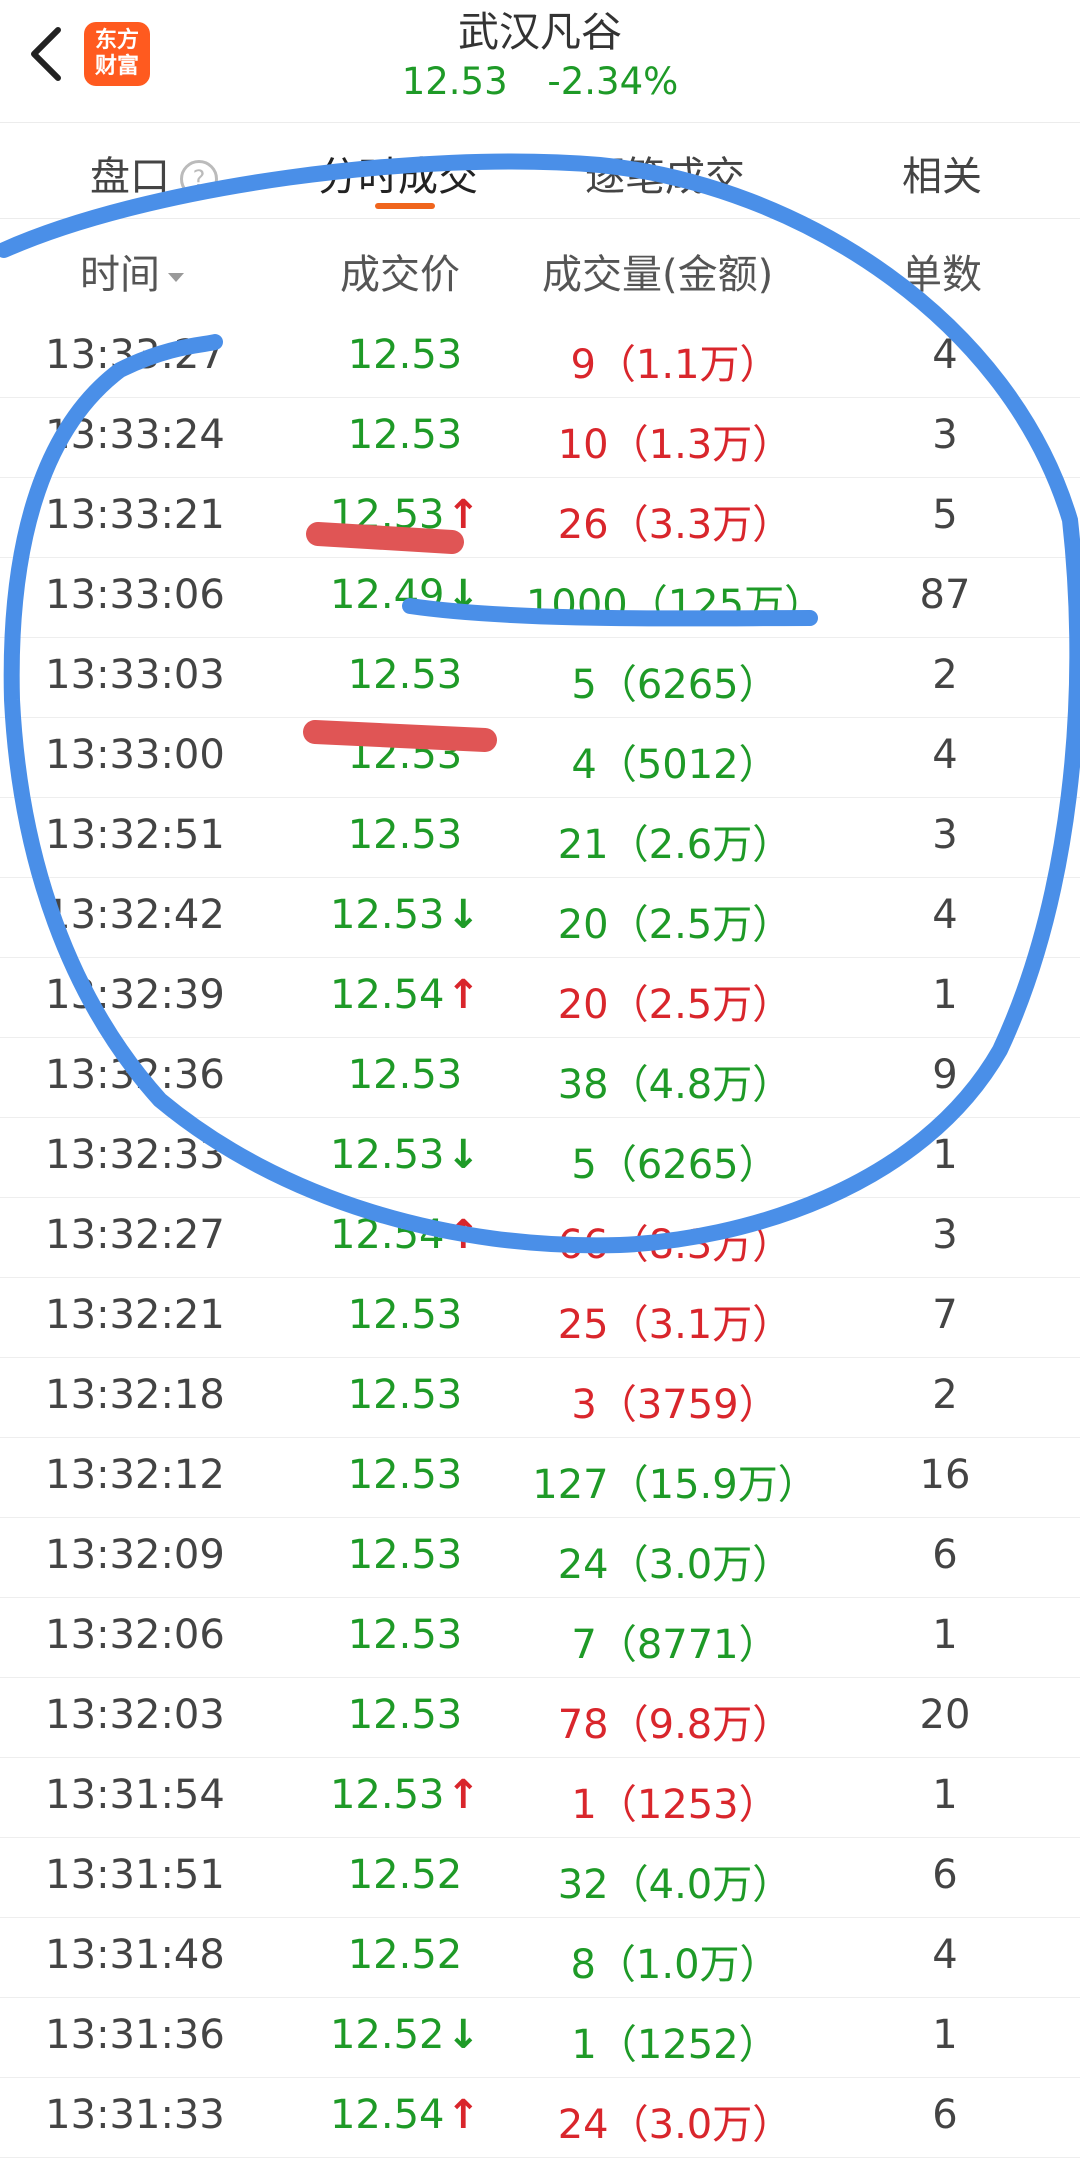 Image resolution: width=1080 pixels, height=2158 pixels. Describe the element at coordinates (540, 1478) in the screenshot. I see `table-row: 13:32:12 12.53 127（15.9万） 16` at that location.